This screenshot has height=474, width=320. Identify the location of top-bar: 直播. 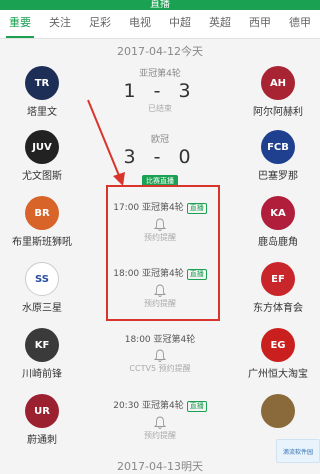
(160, 5).